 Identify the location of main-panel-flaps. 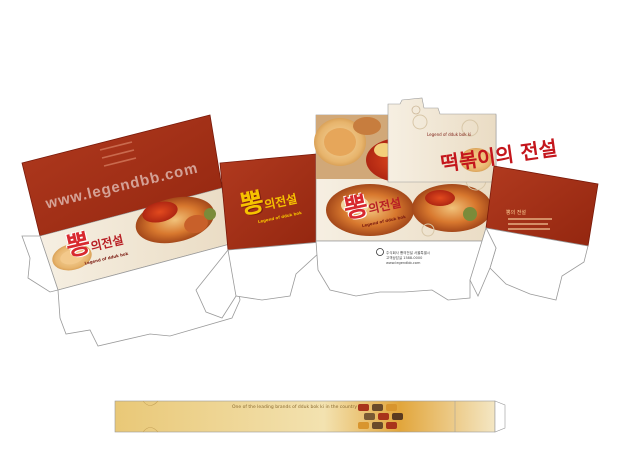
(406, 270).